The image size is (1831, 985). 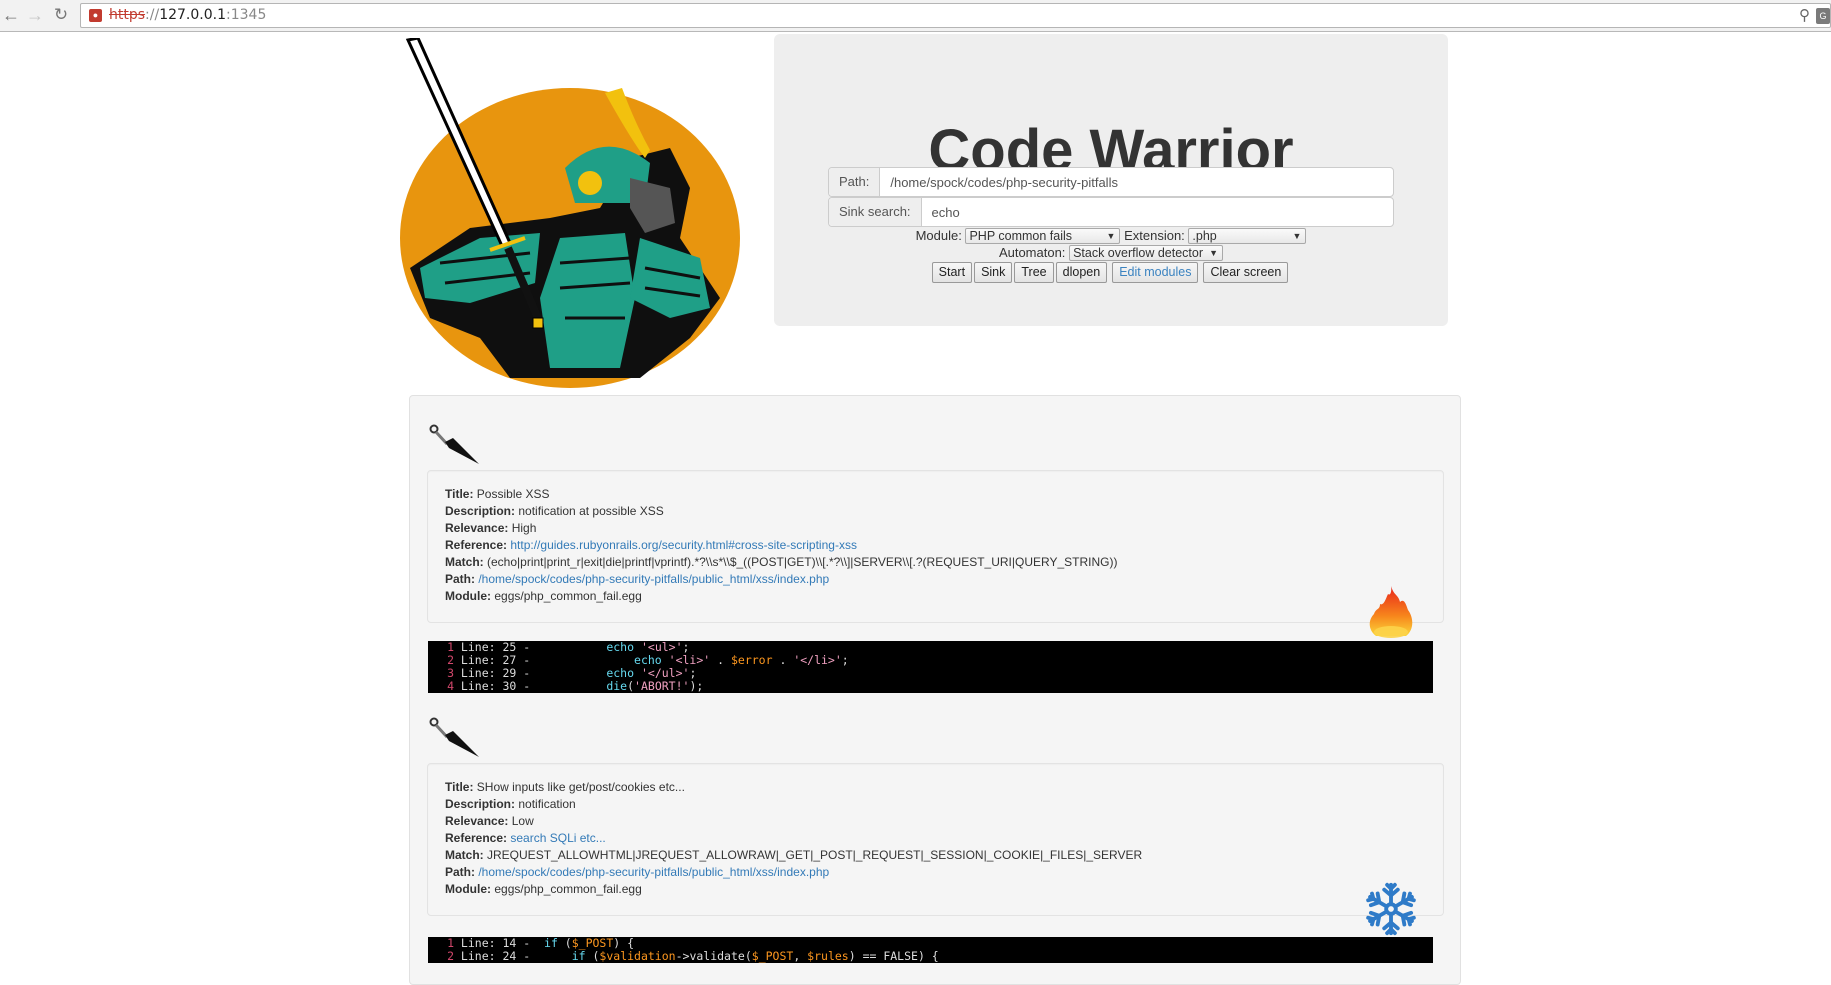 I want to click on sink-button: Sink, so click(x=993, y=272).